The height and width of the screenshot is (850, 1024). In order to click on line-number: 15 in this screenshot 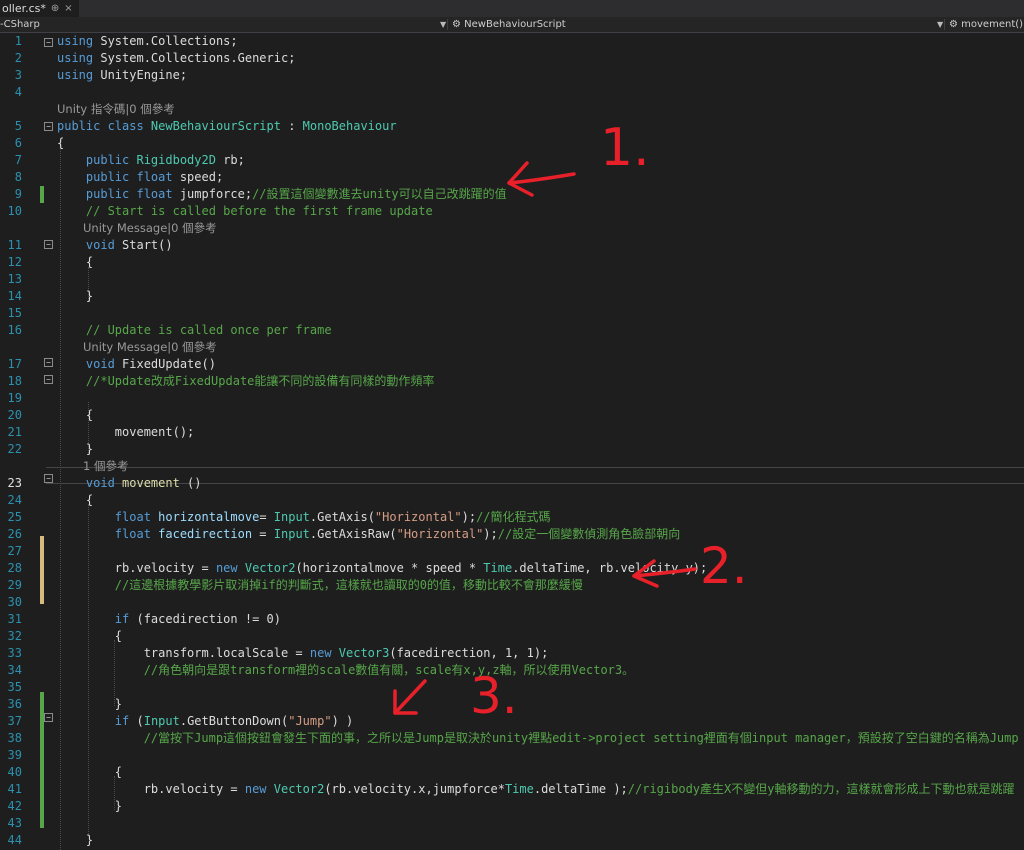, I will do `click(14, 313)`.